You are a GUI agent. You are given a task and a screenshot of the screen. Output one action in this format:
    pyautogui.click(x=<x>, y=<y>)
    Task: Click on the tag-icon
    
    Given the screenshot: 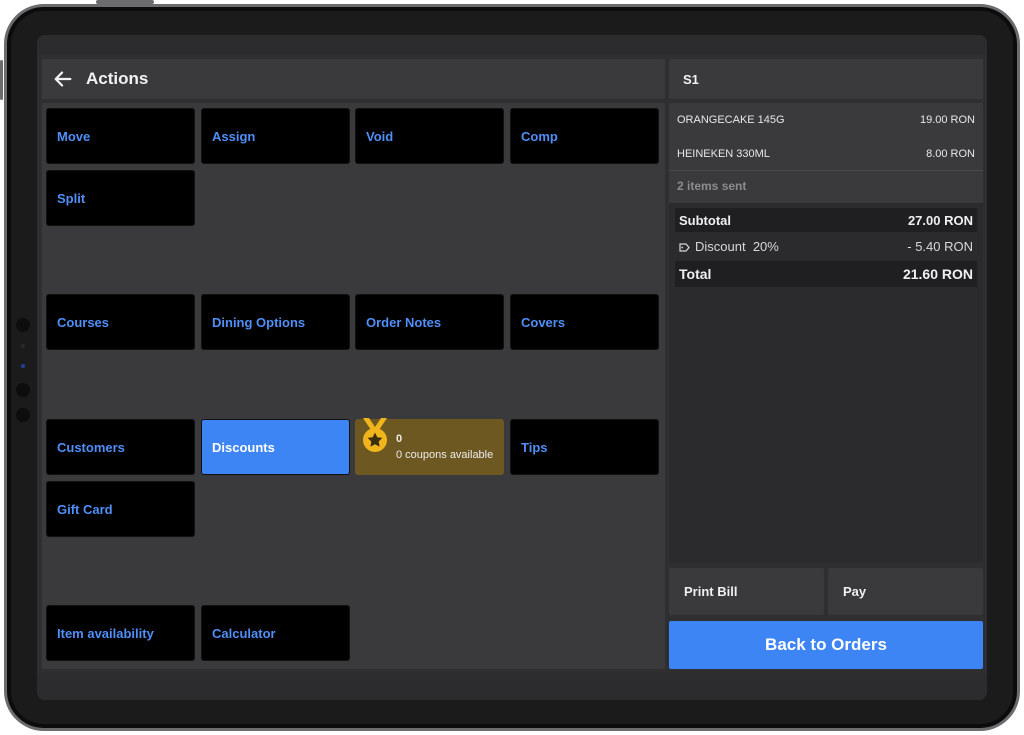 What is the action you would take?
    pyautogui.click(x=684, y=247)
    